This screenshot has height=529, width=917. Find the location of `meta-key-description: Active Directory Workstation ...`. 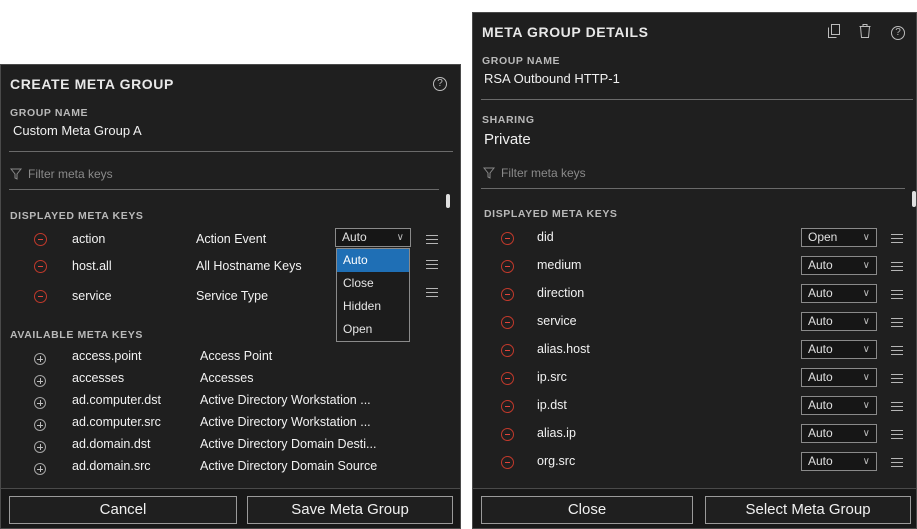

meta-key-description: Active Directory Workstation ... is located at coordinates (285, 422).